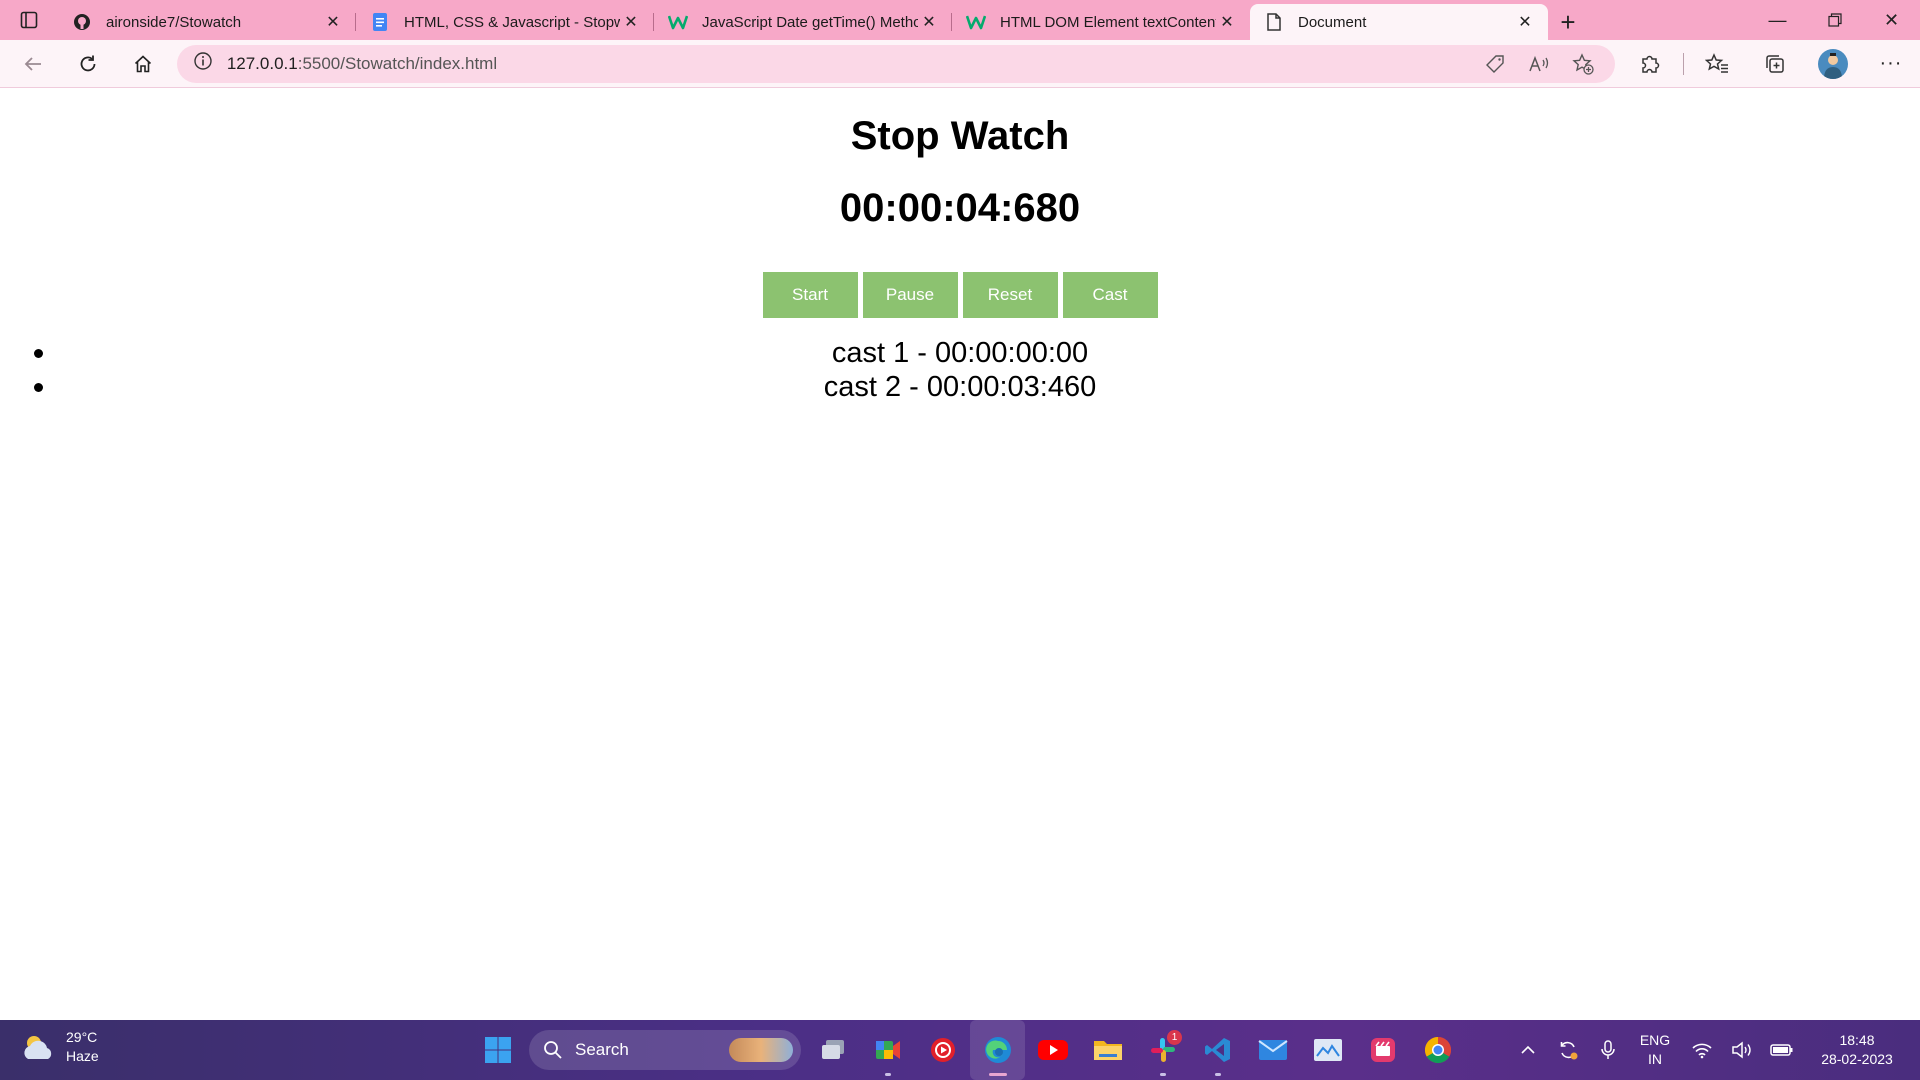 The width and height of the screenshot is (1920, 1080). What do you see at coordinates (1052, 1050) in the screenshot?
I see `taskbar-youtube` at bounding box center [1052, 1050].